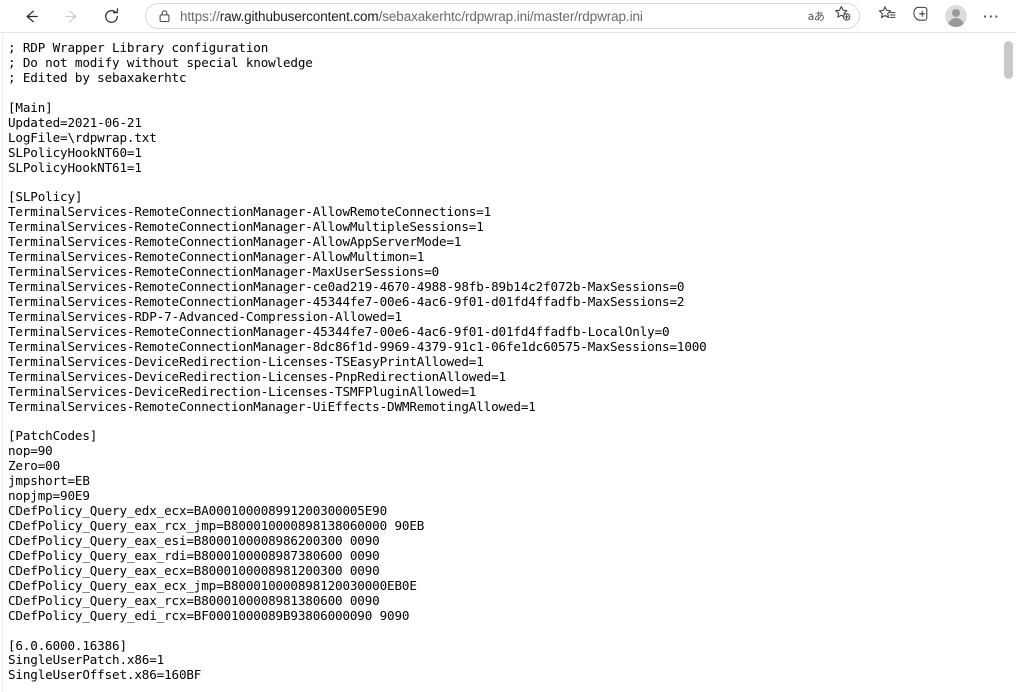 The image size is (1016, 692). Describe the element at coordinates (97, 77) in the screenshot. I see `document-line: ; Edited by sebaxakerhtc` at that location.